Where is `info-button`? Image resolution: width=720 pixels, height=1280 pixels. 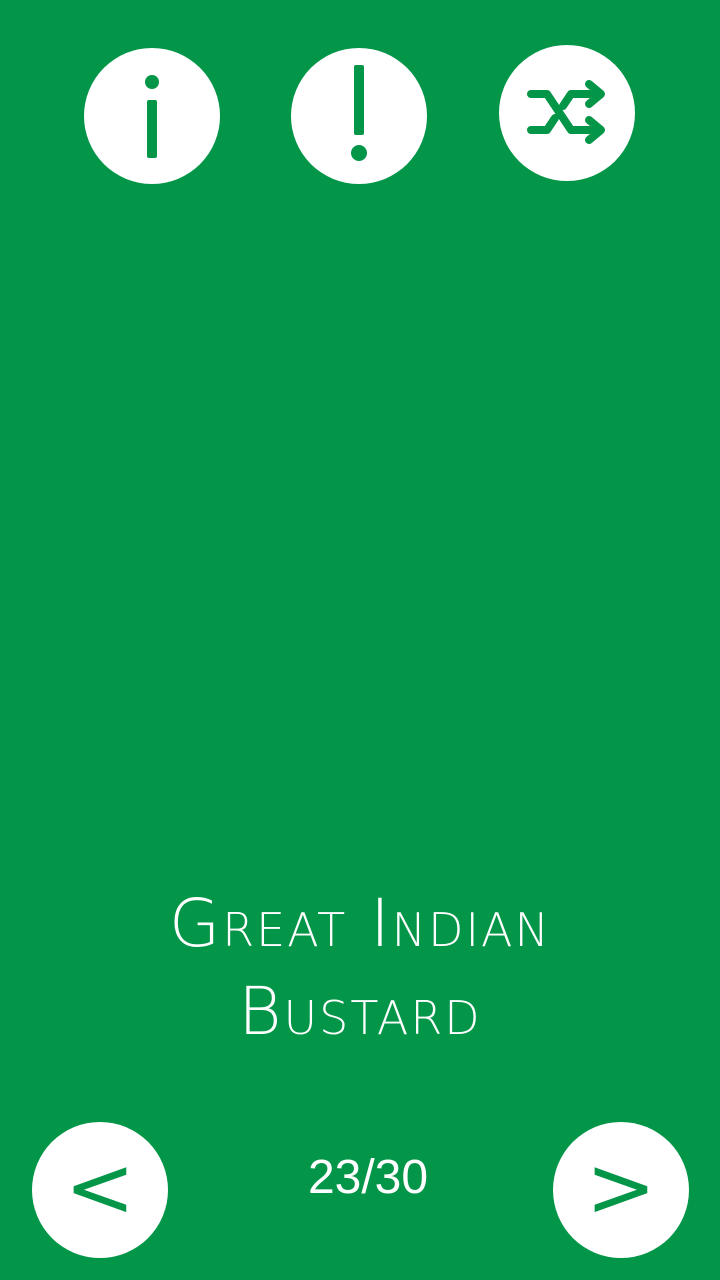
info-button is located at coordinates (152, 116).